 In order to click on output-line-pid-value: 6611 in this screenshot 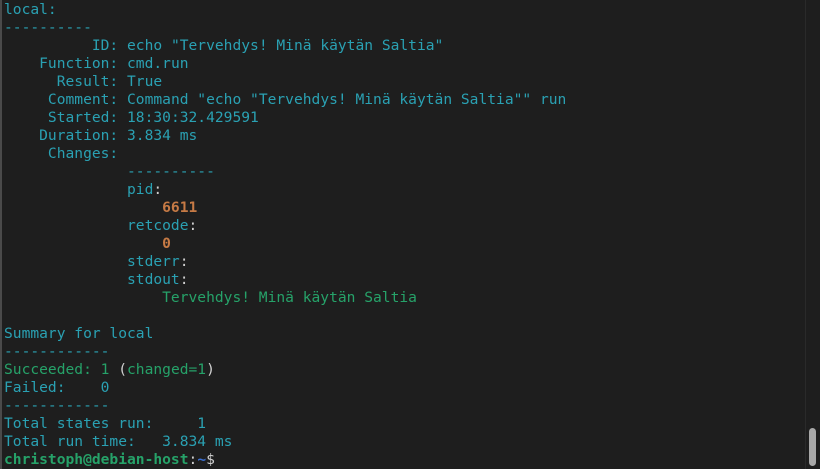, I will do `click(101, 207)`.